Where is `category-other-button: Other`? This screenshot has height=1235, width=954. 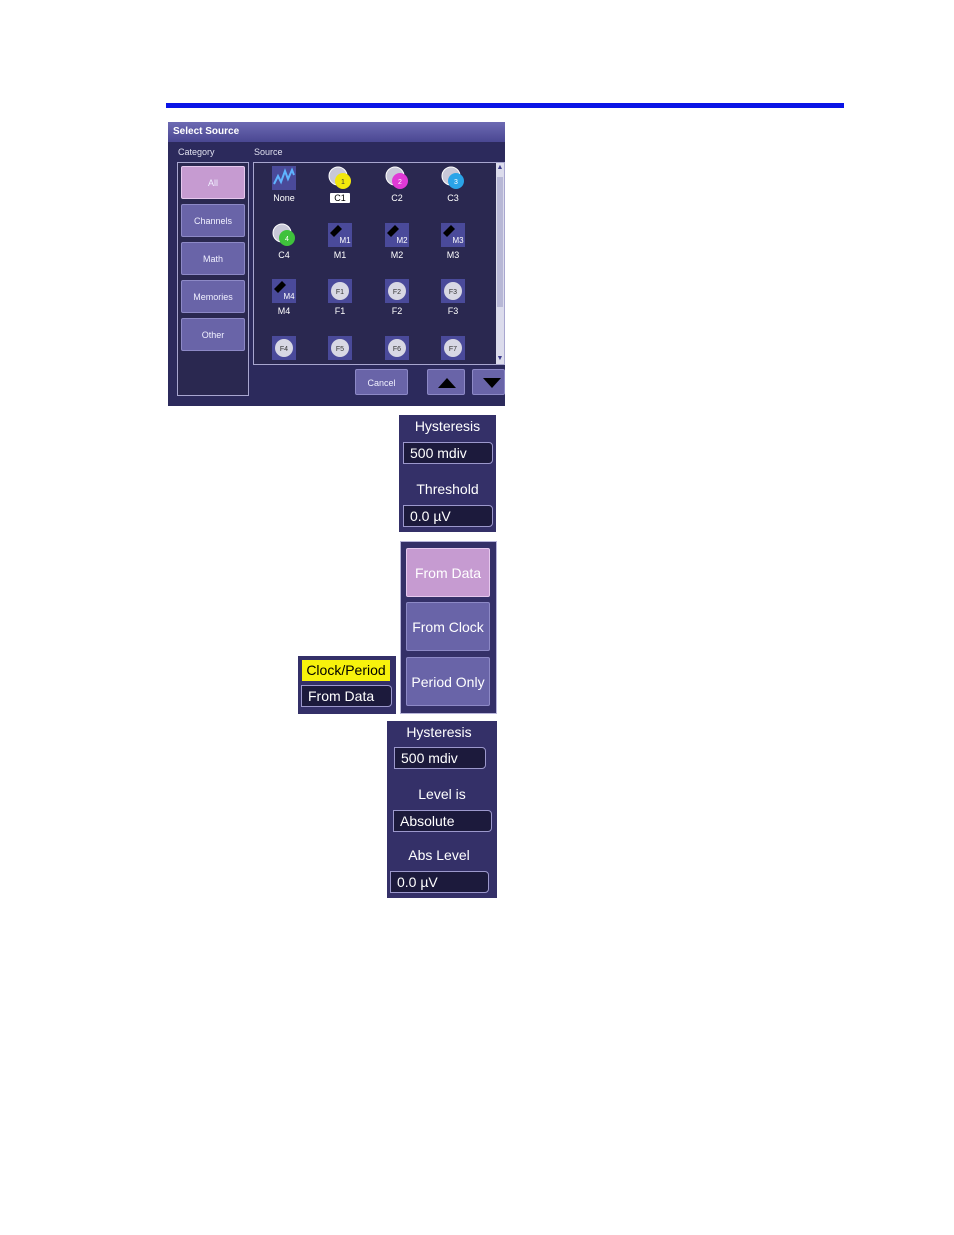
category-other-button: Other is located at coordinates (213, 334).